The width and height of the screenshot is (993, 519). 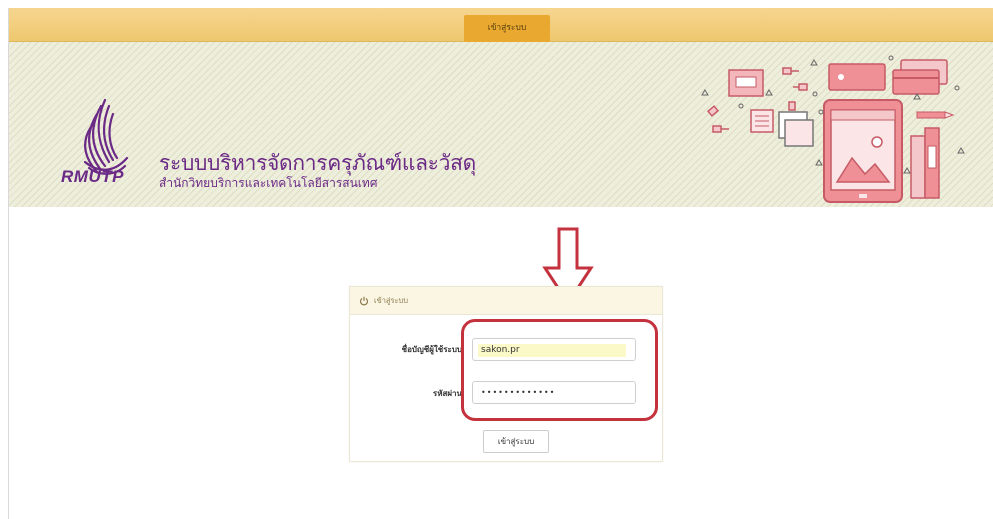 What do you see at coordinates (391, 300) in the screenshot?
I see `login-panel-title: เข้าสู่ระบบ` at bounding box center [391, 300].